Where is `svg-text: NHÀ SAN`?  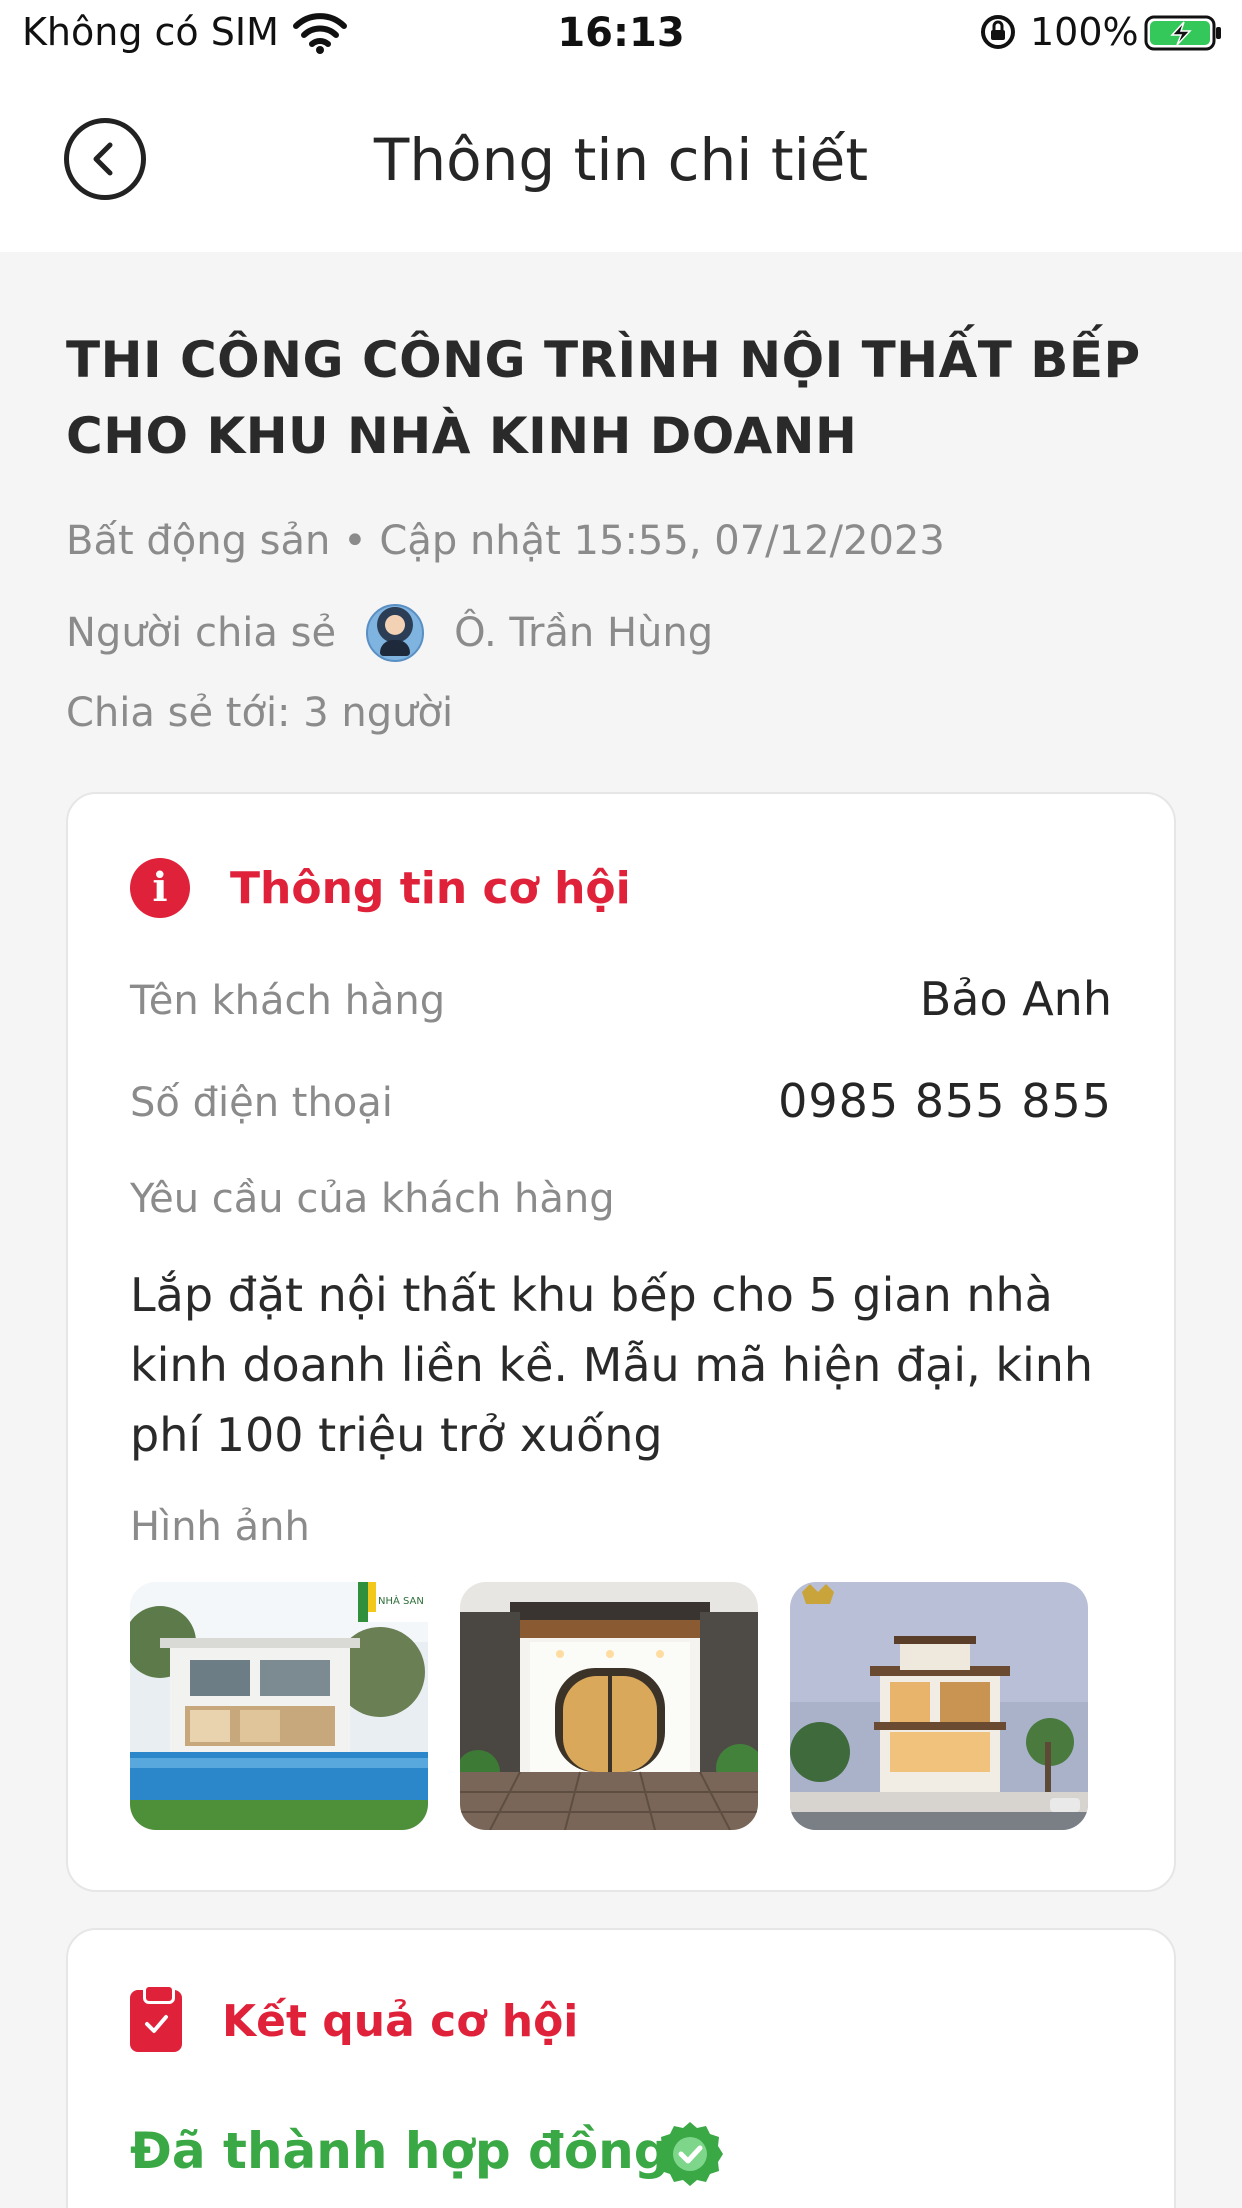
svg-text: NHÀ SAN is located at coordinates (401, 1600).